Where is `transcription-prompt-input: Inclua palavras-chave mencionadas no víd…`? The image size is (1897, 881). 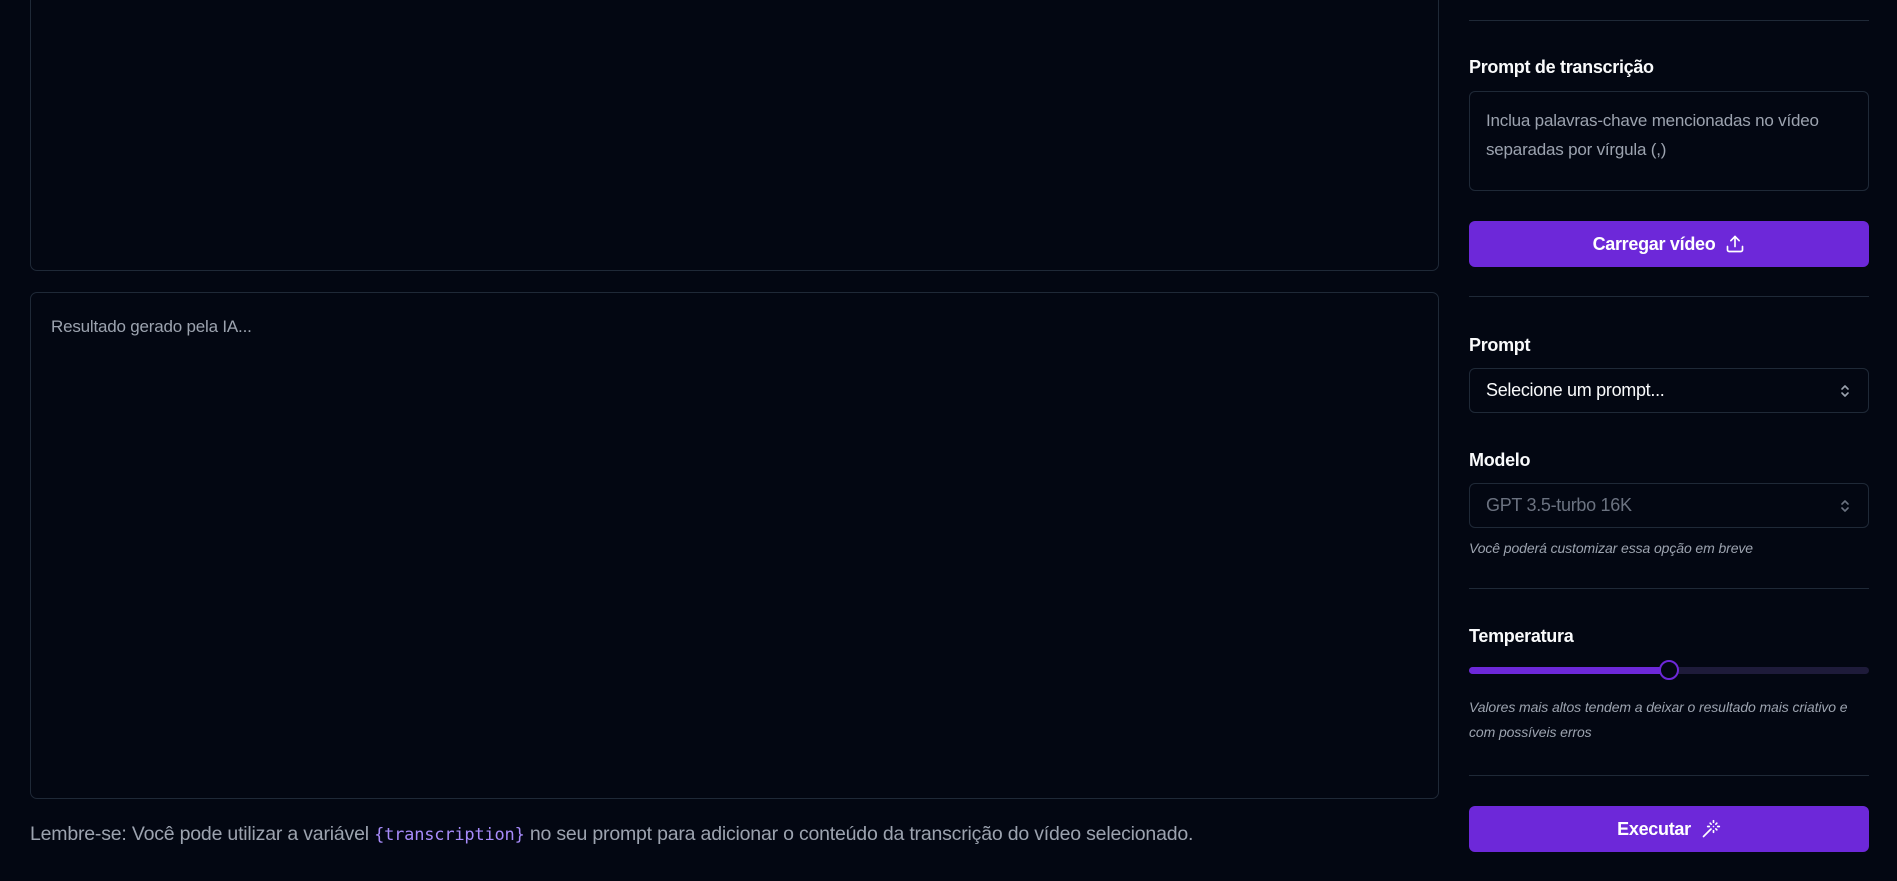 transcription-prompt-input: Inclua palavras-chave mencionadas no víd… is located at coordinates (1669, 141).